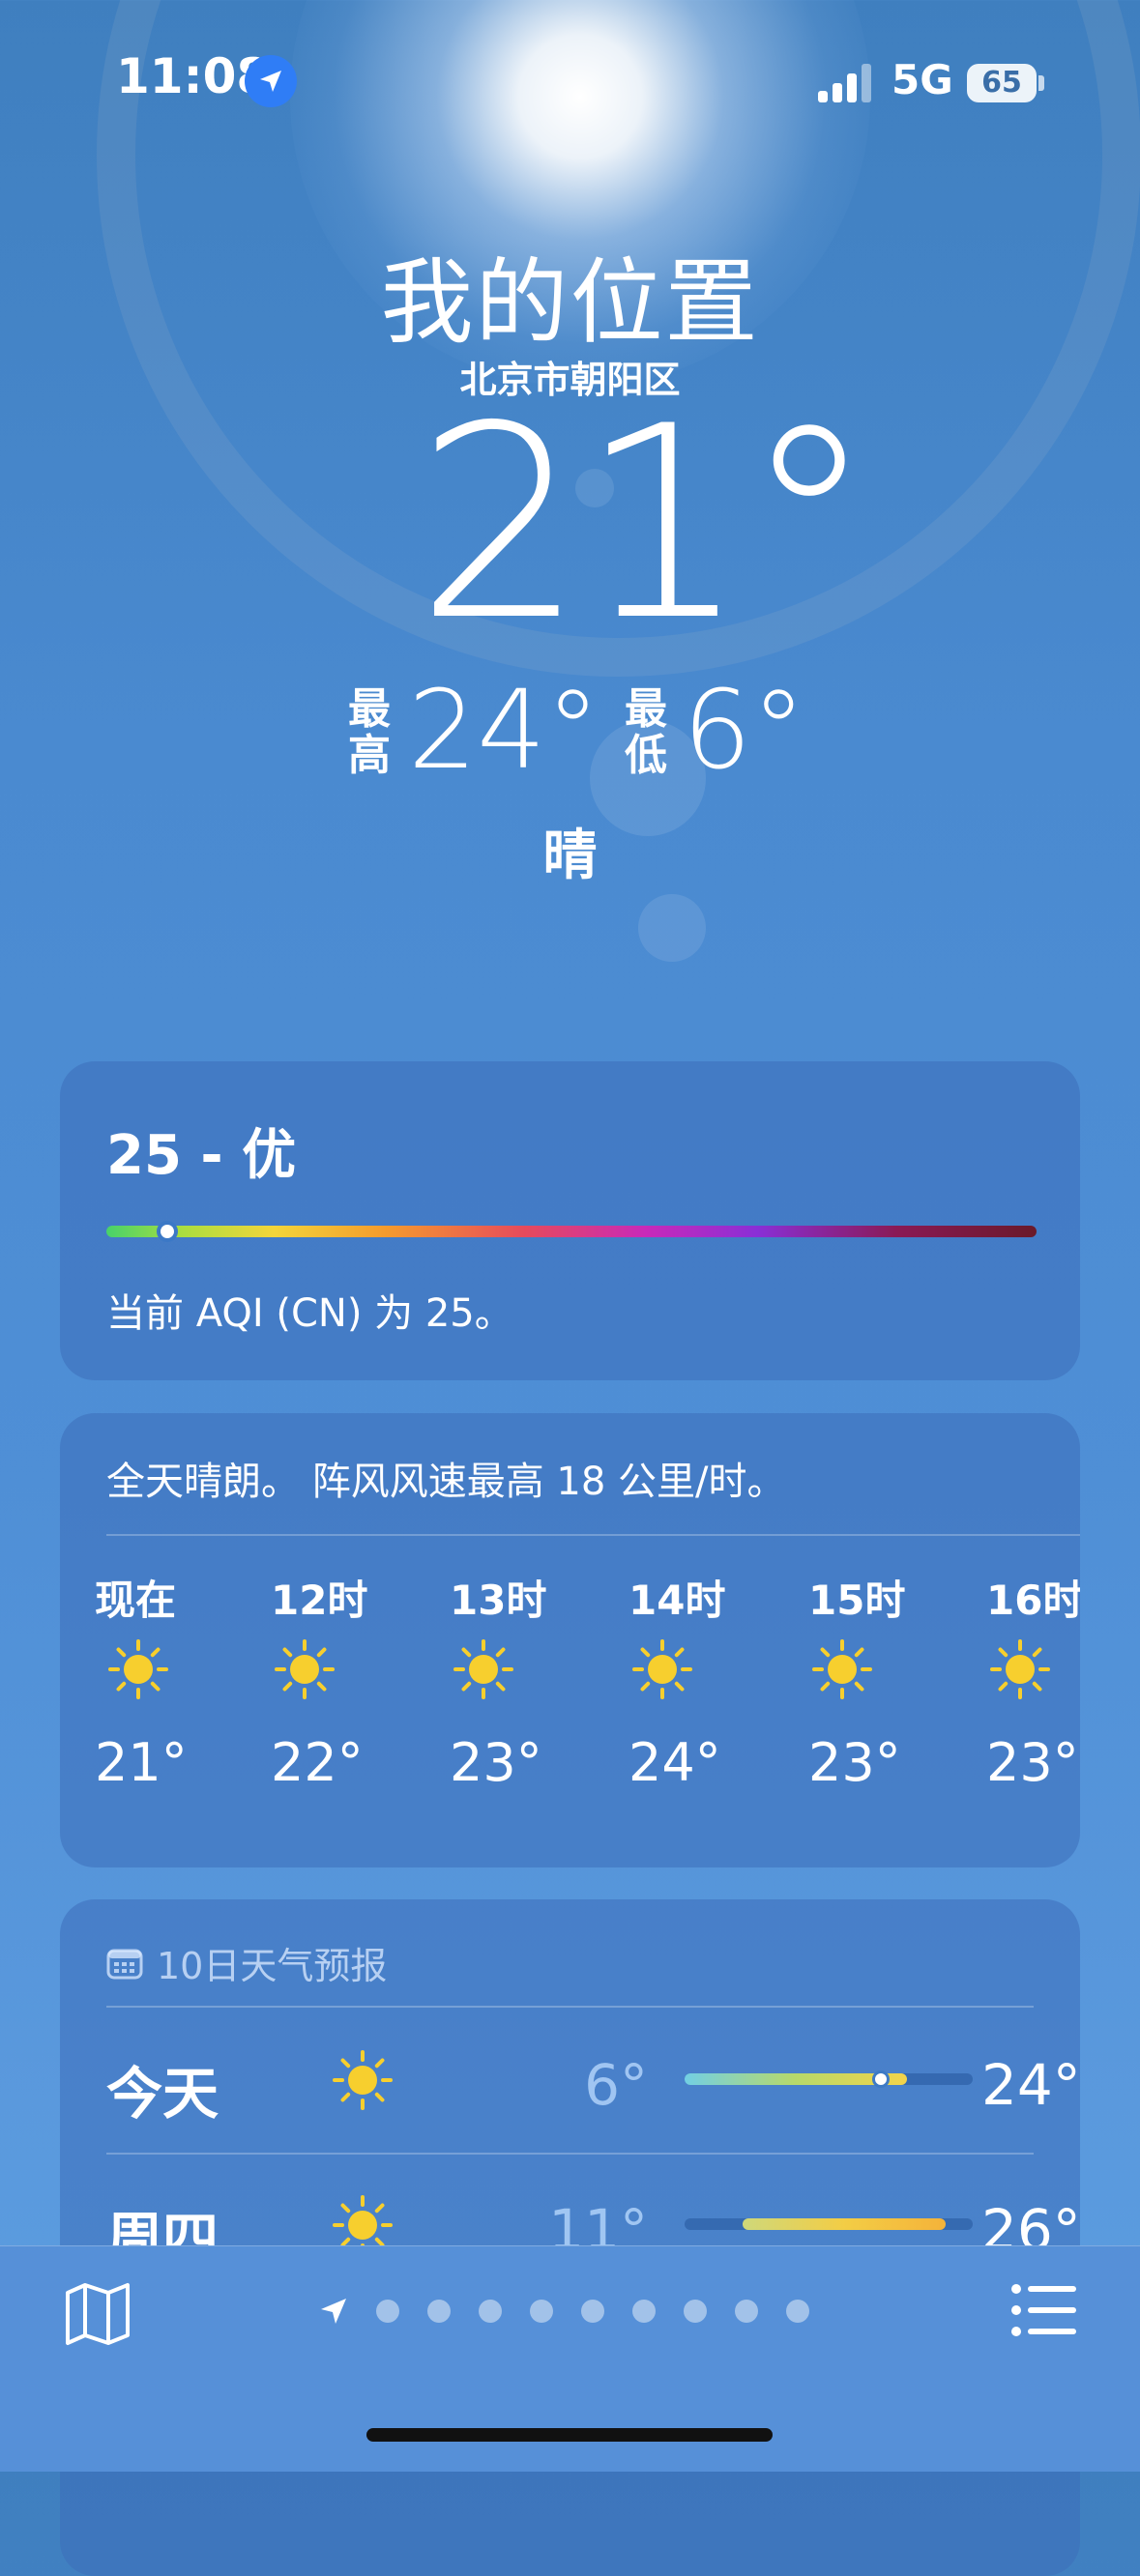  Describe the element at coordinates (317, 1762) in the screenshot. I see `hour-temperature: 22°` at that location.